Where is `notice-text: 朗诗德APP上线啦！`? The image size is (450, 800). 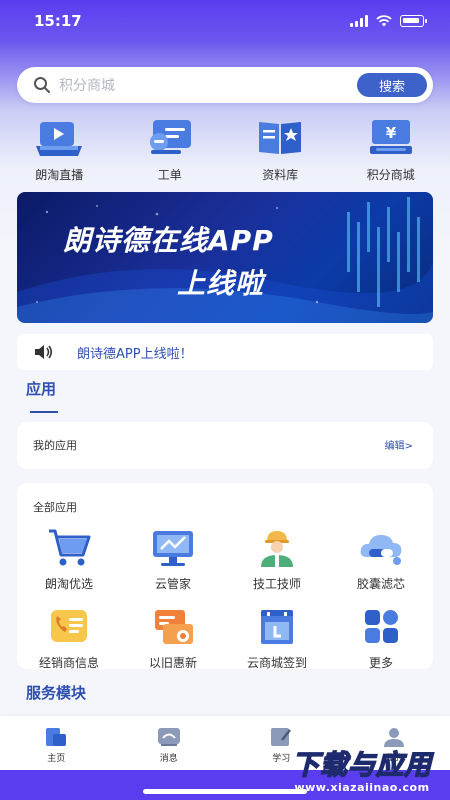
notice-text: 朗诗德APP上线啦！ is located at coordinates (135, 354).